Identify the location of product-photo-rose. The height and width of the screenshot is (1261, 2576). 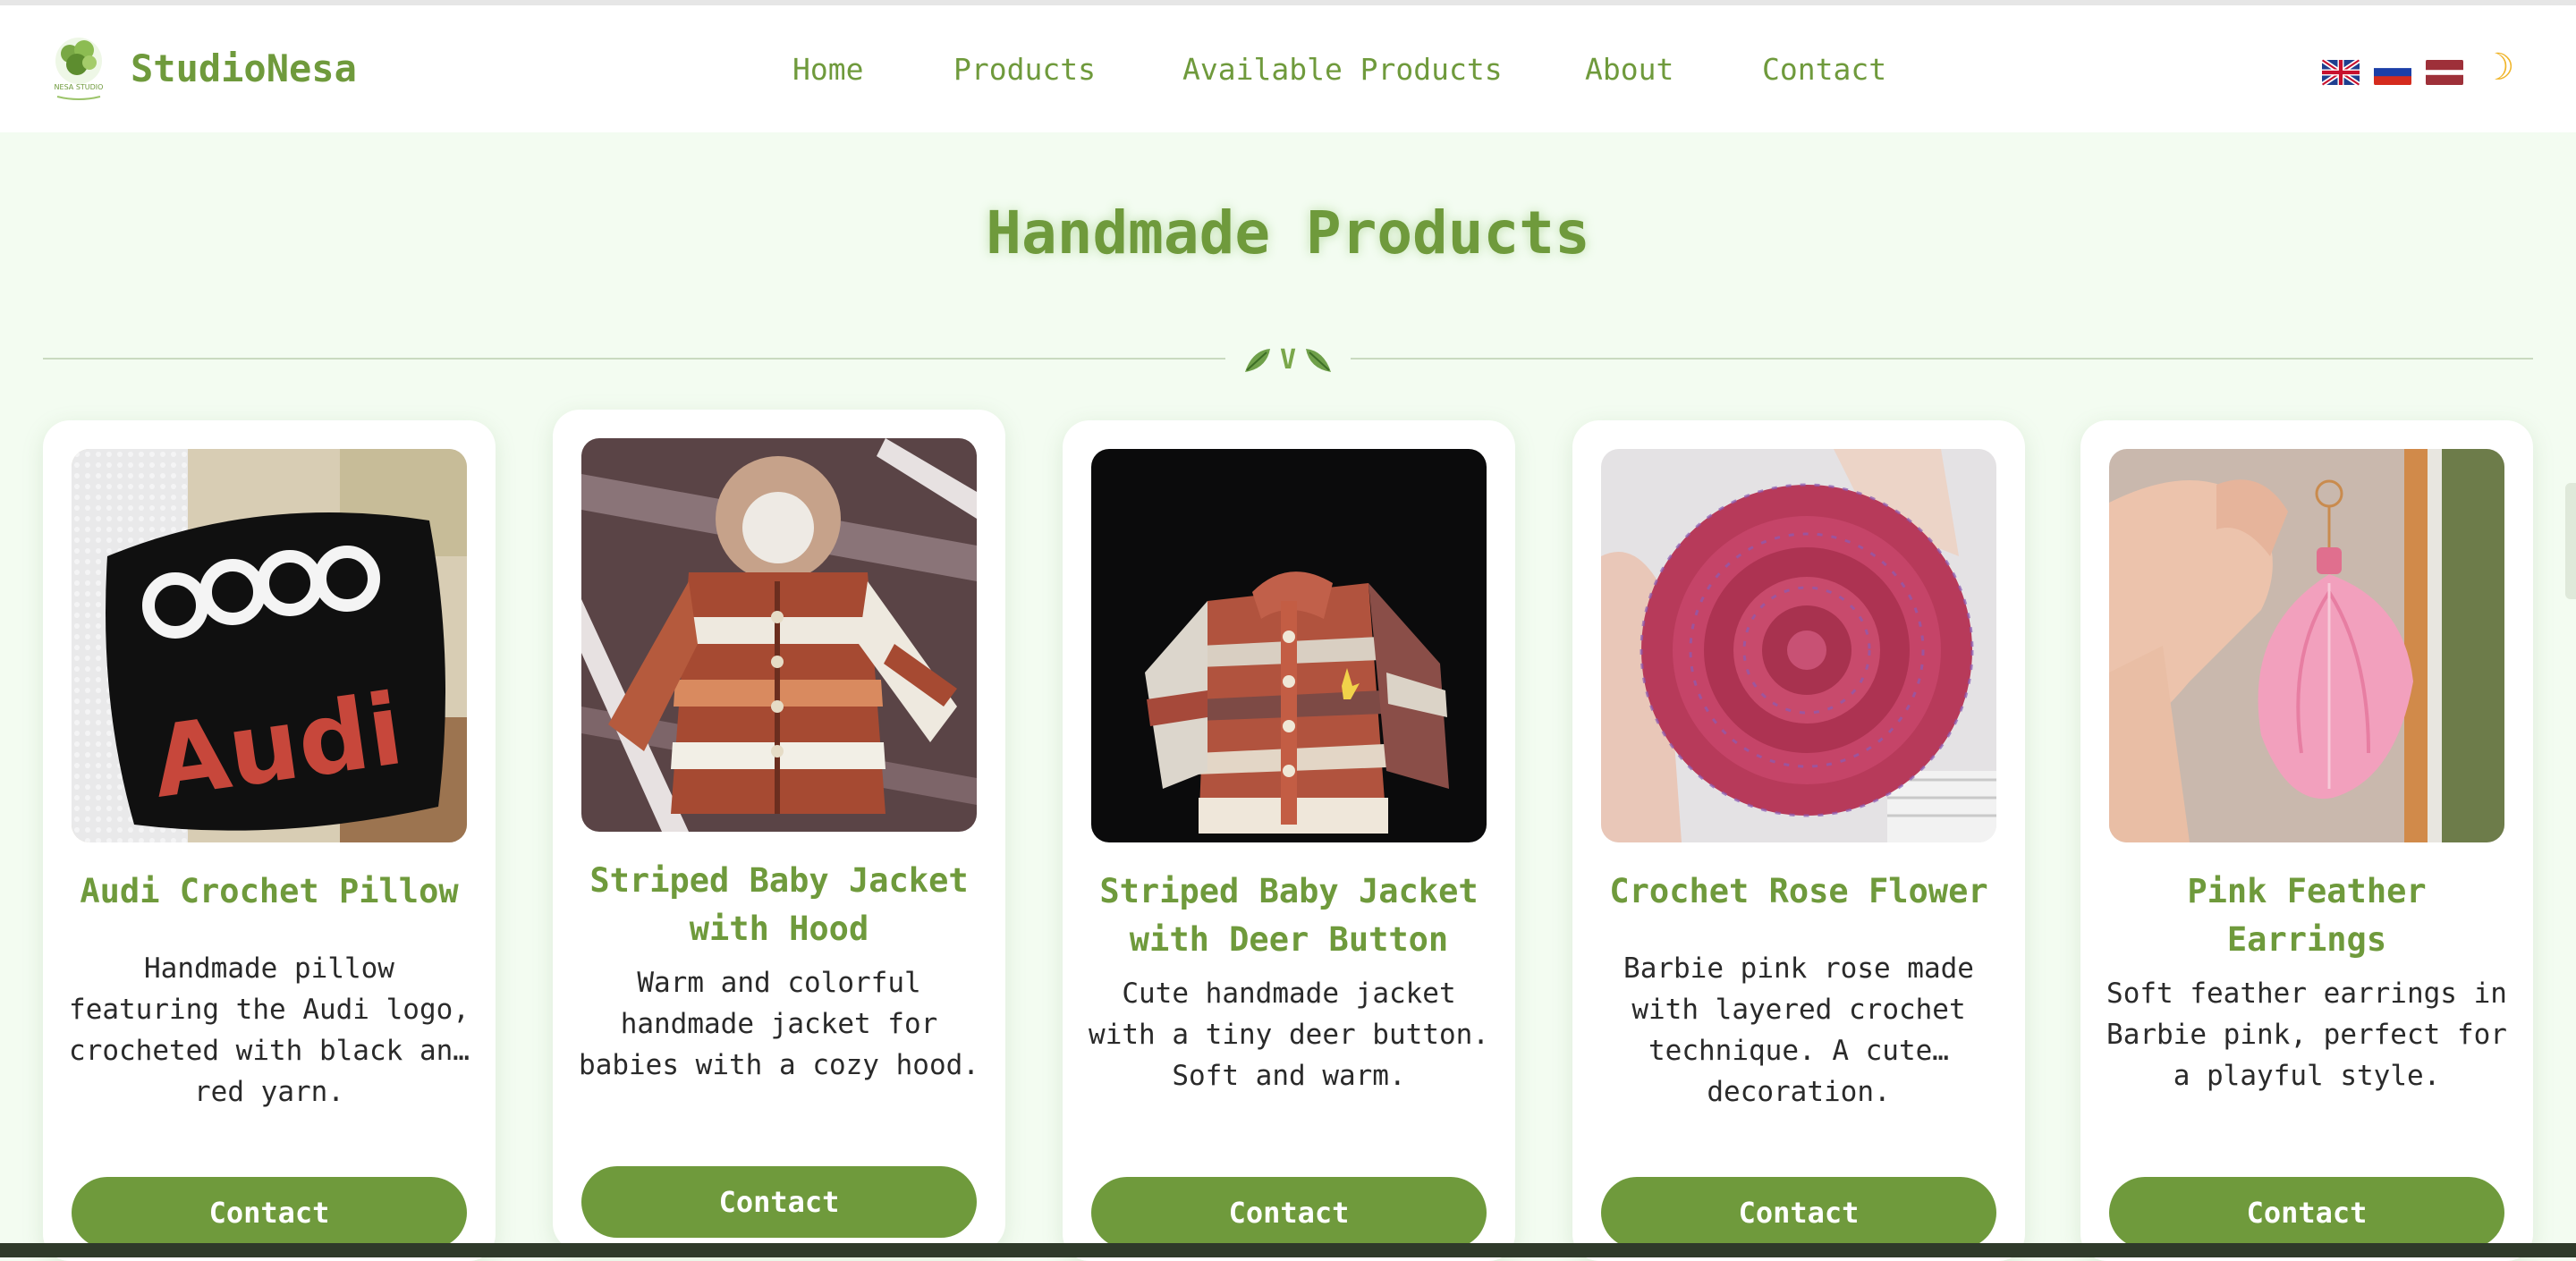
(1798, 645).